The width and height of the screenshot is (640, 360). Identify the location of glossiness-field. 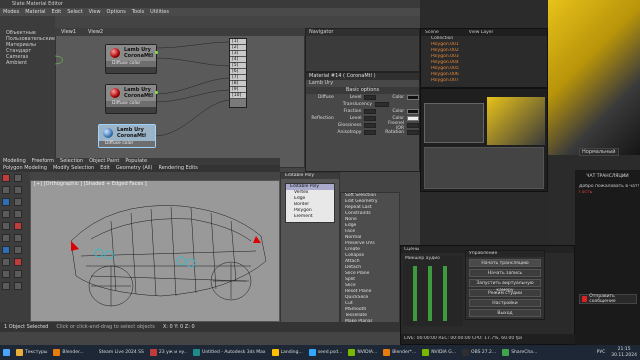
(370, 125).